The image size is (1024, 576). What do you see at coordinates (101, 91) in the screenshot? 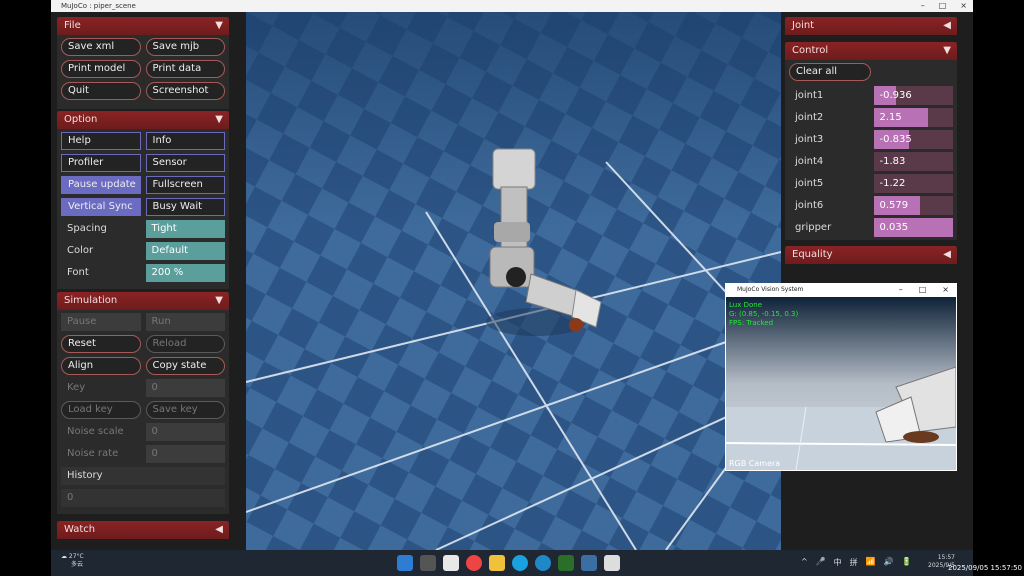
I see `quit-button: Quit` at bounding box center [101, 91].